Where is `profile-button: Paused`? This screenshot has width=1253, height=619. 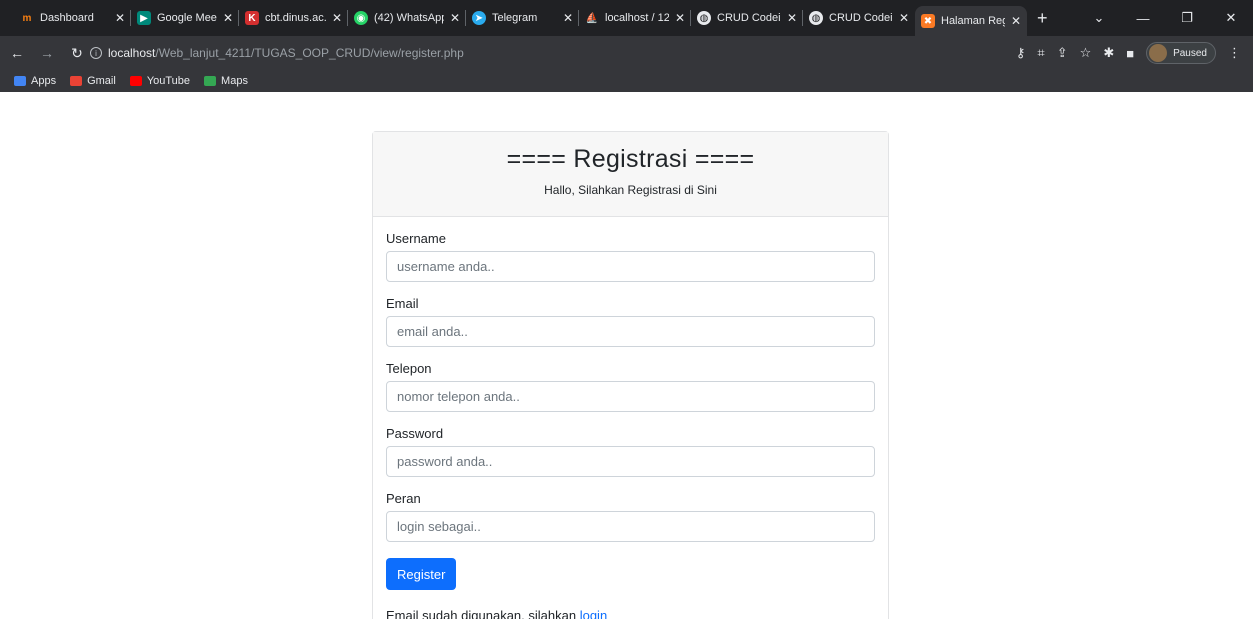
profile-button: Paused is located at coordinates (1181, 53).